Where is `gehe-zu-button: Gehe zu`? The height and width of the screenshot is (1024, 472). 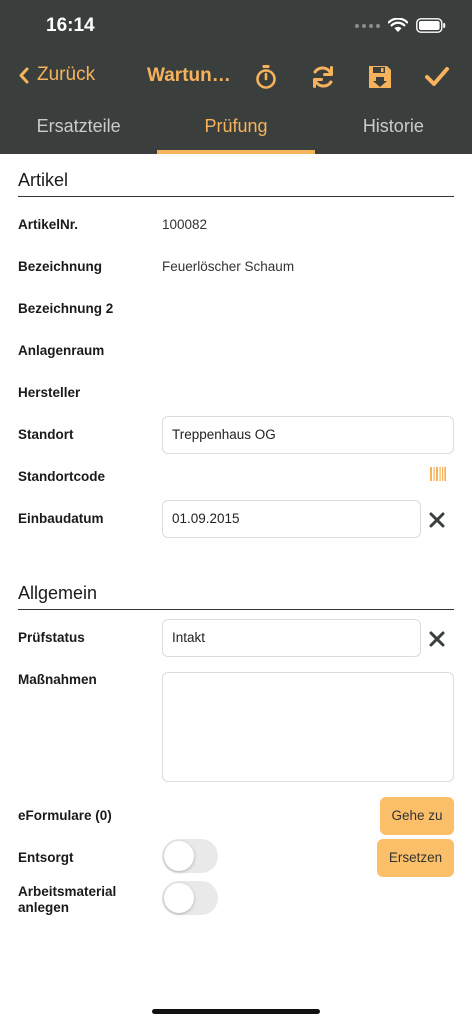 gehe-zu-button: Gehe zu is located at coordinates (417, 816).